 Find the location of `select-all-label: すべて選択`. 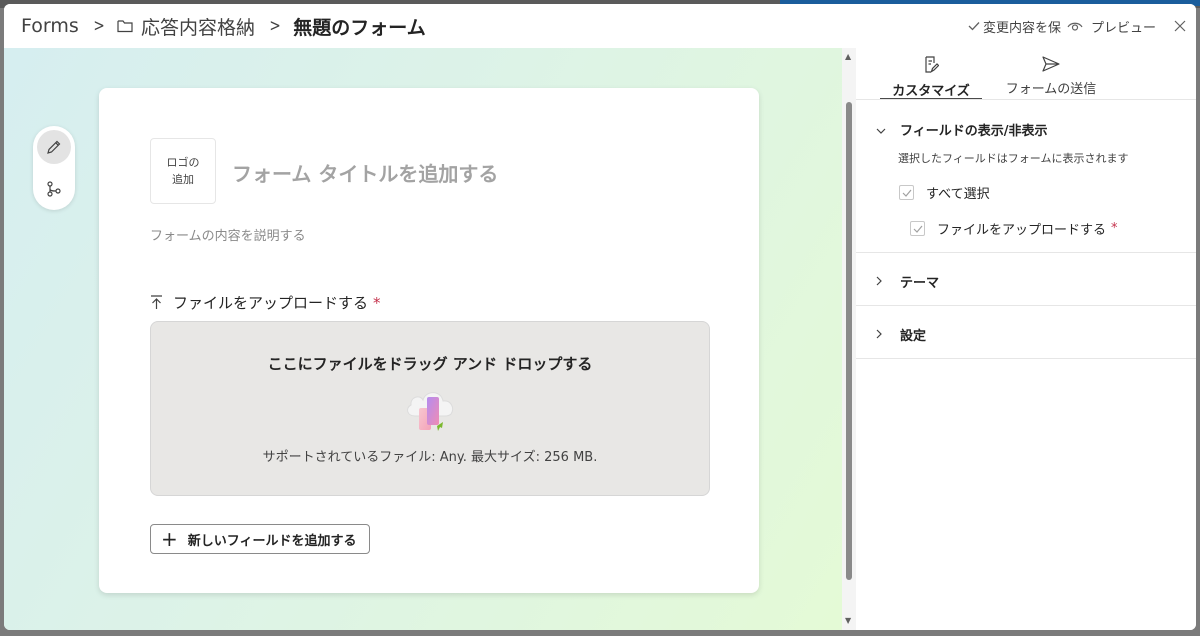

select-all-label: すべて選択 is located at coordinates (958, 194).